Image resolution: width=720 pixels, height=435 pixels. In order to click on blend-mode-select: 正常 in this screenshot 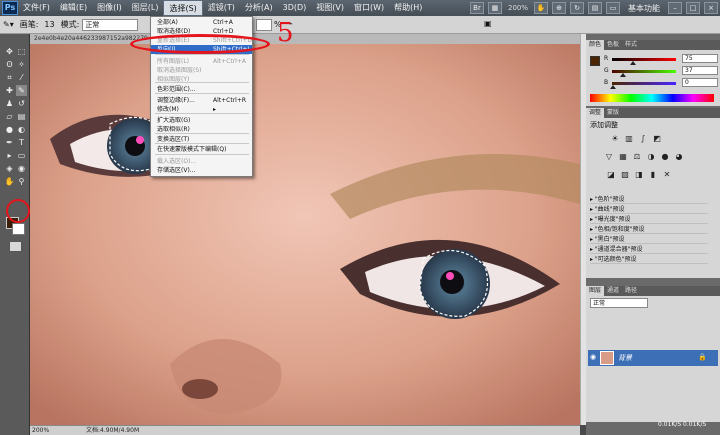, I will do `click(619, 303)`.